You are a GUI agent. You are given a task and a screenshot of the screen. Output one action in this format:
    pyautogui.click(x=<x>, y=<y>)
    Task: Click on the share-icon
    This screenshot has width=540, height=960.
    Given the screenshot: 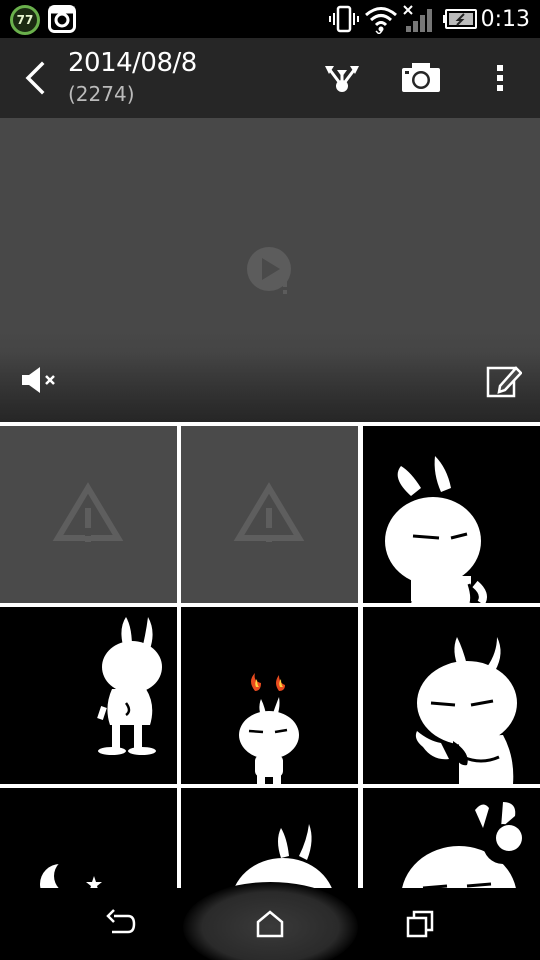 What is the action you would take?
    pyautogui.click(x=342, y=78)
    